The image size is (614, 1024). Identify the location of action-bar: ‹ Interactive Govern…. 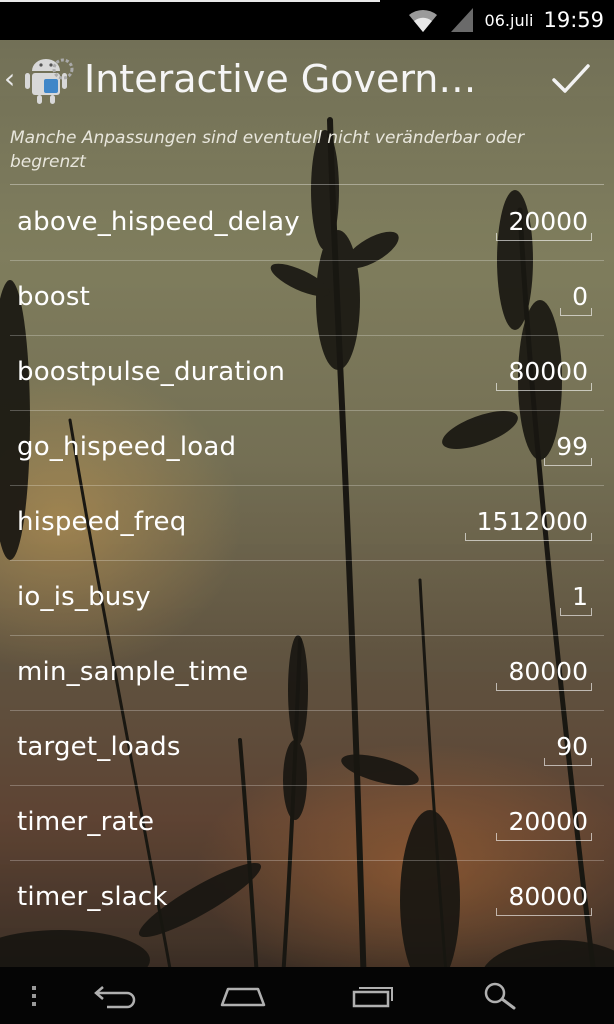
(307, 79).